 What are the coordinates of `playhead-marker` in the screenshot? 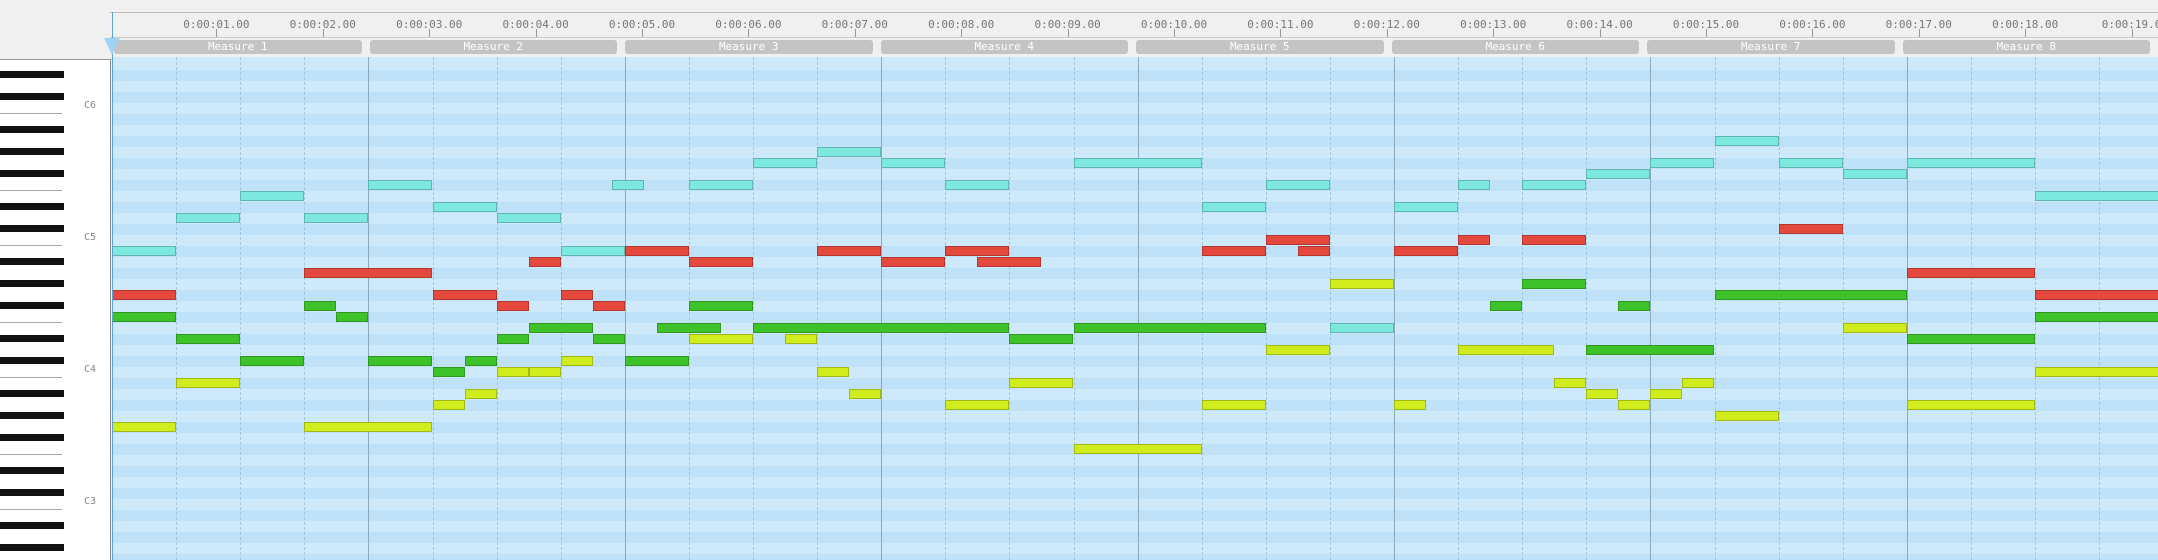 It's located at (112, 46).